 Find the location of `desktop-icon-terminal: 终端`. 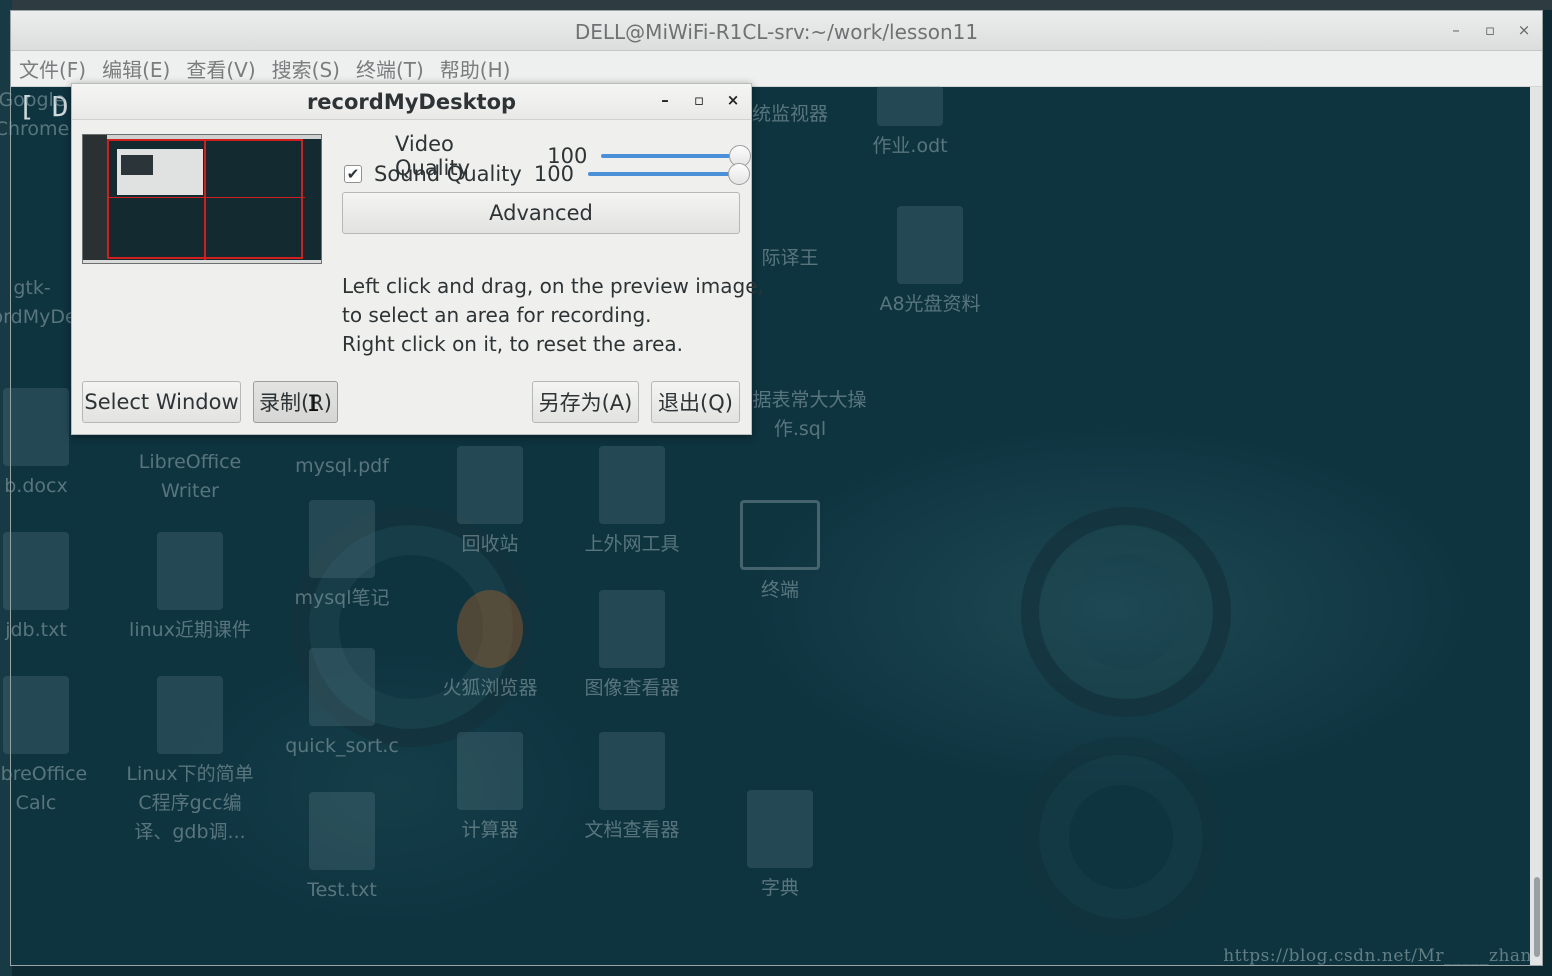

desktop-icon-terminal: 终端 is located at coordinates (780, 552).